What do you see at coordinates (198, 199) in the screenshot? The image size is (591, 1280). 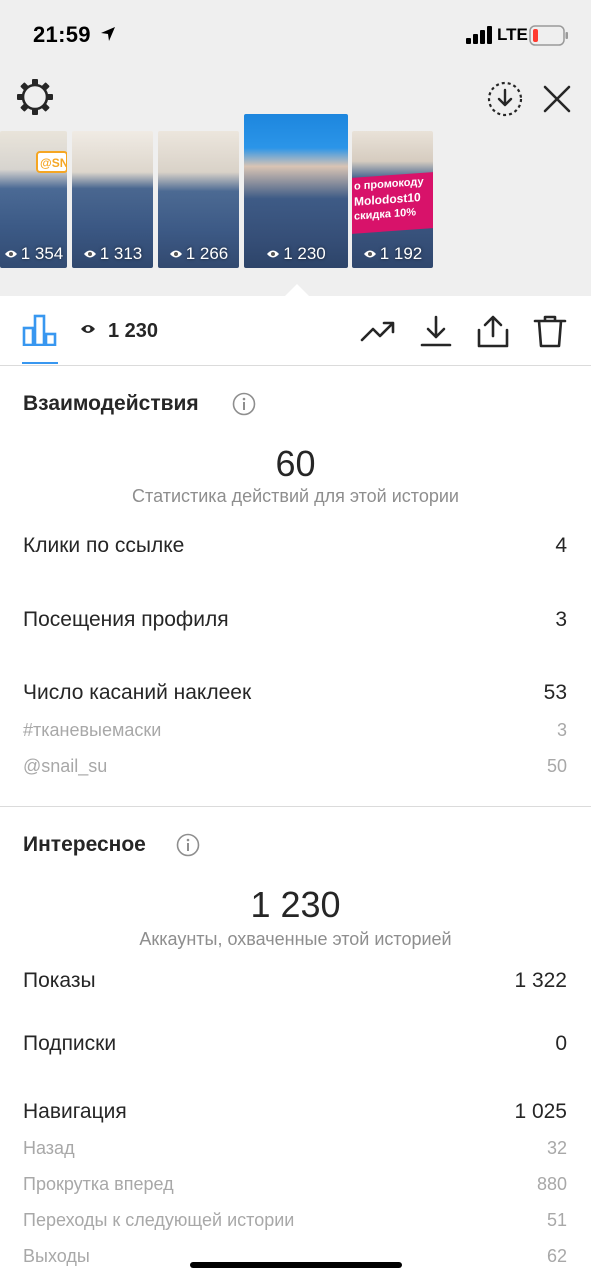 I see `story-thumbnail: 1 266` at bounding box center [198, 199].